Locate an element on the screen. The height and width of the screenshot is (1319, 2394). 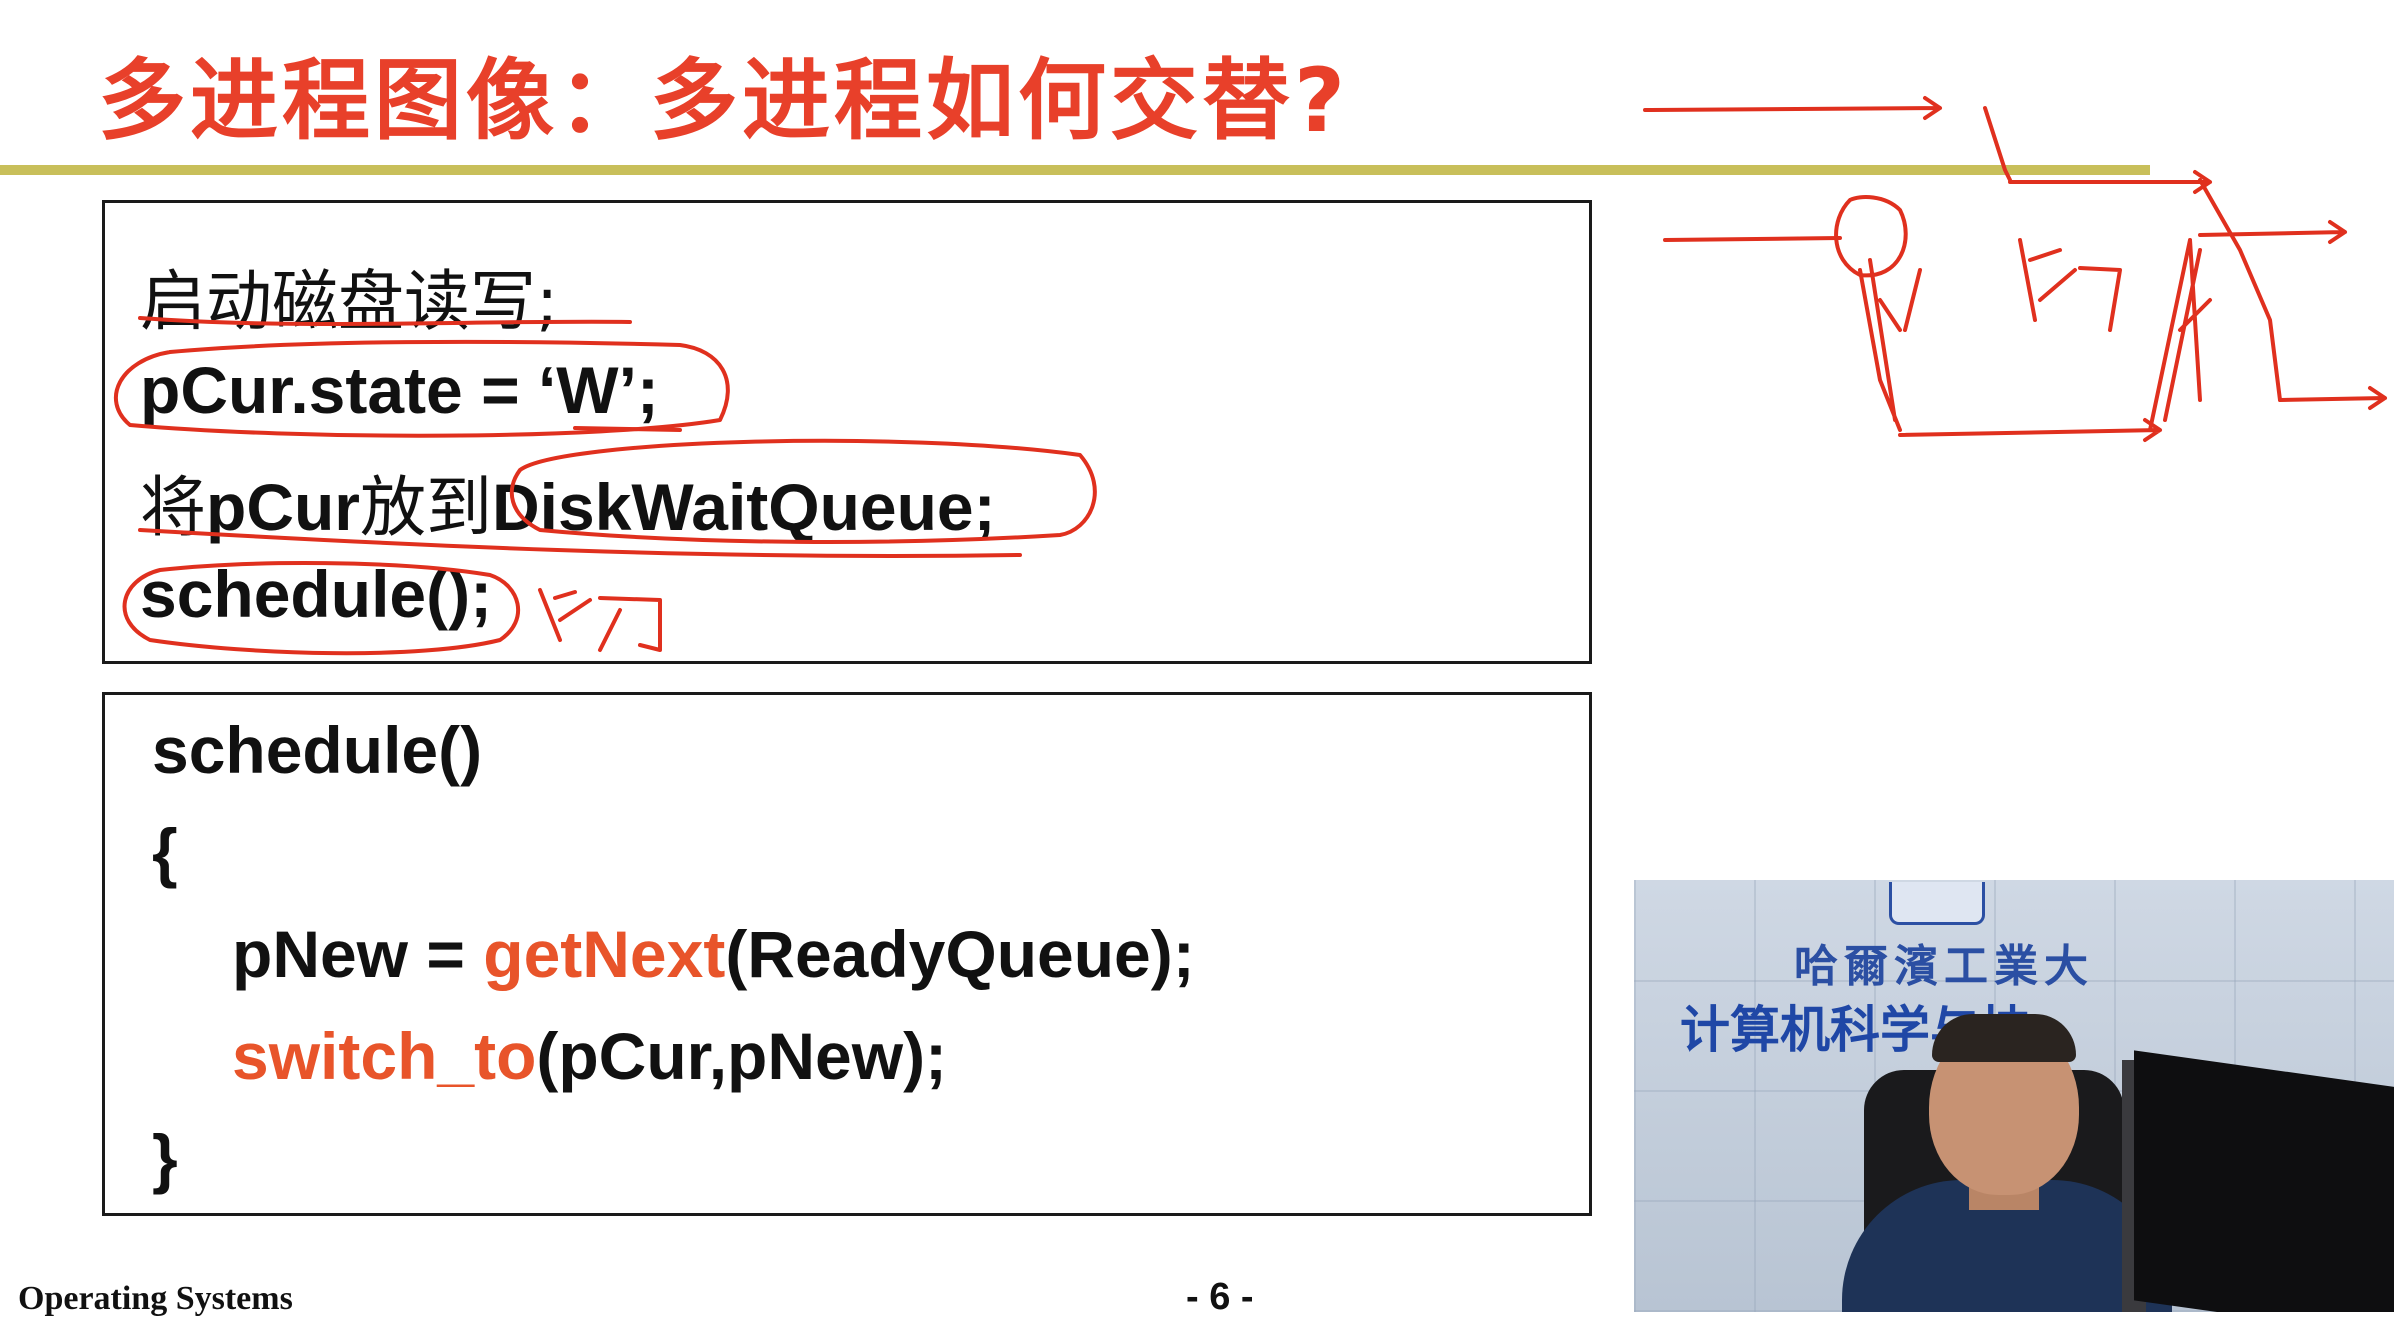
code-line-start-disk-io: 启动磁盘读写; is located at coordinates (349, 301).